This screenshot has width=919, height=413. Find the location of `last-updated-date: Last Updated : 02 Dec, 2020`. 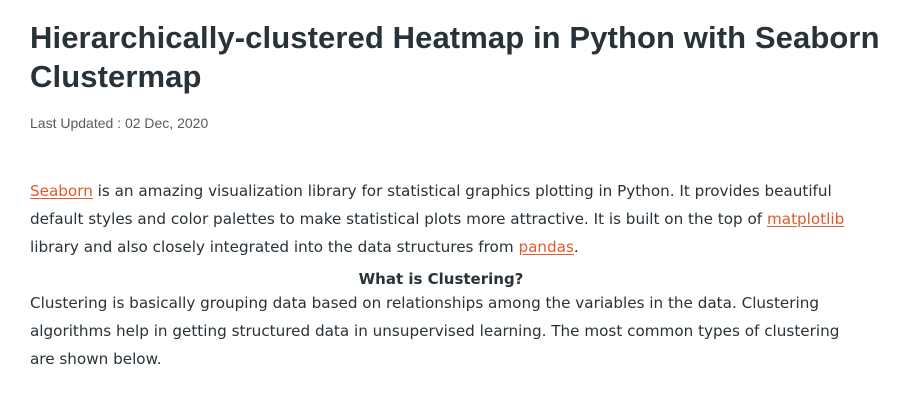

last-updated-date: Last Updated : 02 Dec, 2020 is located at coordinates (119, 123).